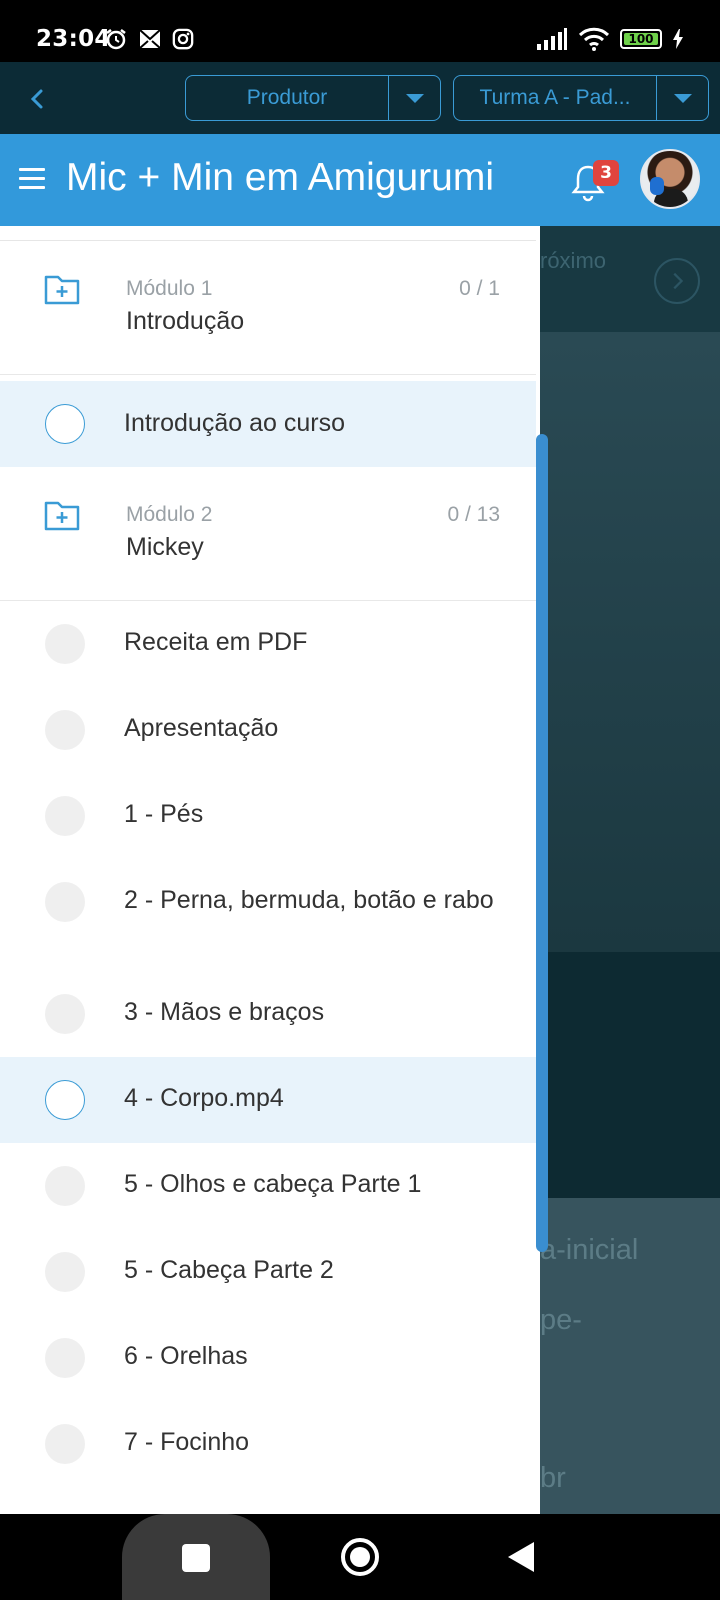 This screenshot has height=1600, width=720. I want to click on drawer-scrollbar, so click(542, 843).